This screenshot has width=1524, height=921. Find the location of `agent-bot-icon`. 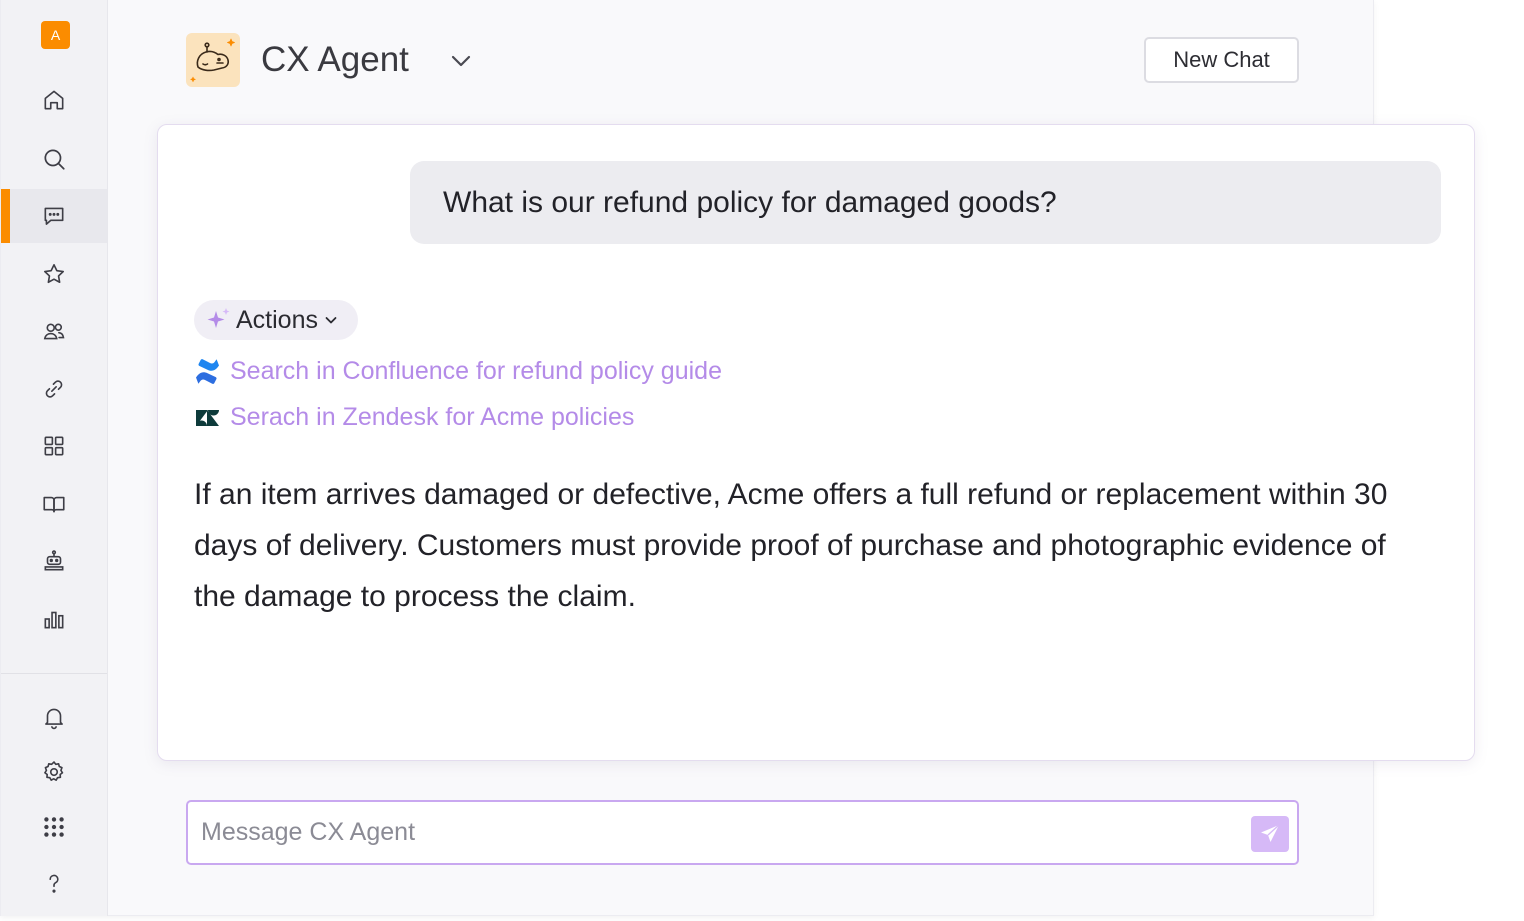

agent-bot-icon is located at coordinates (212, 60).